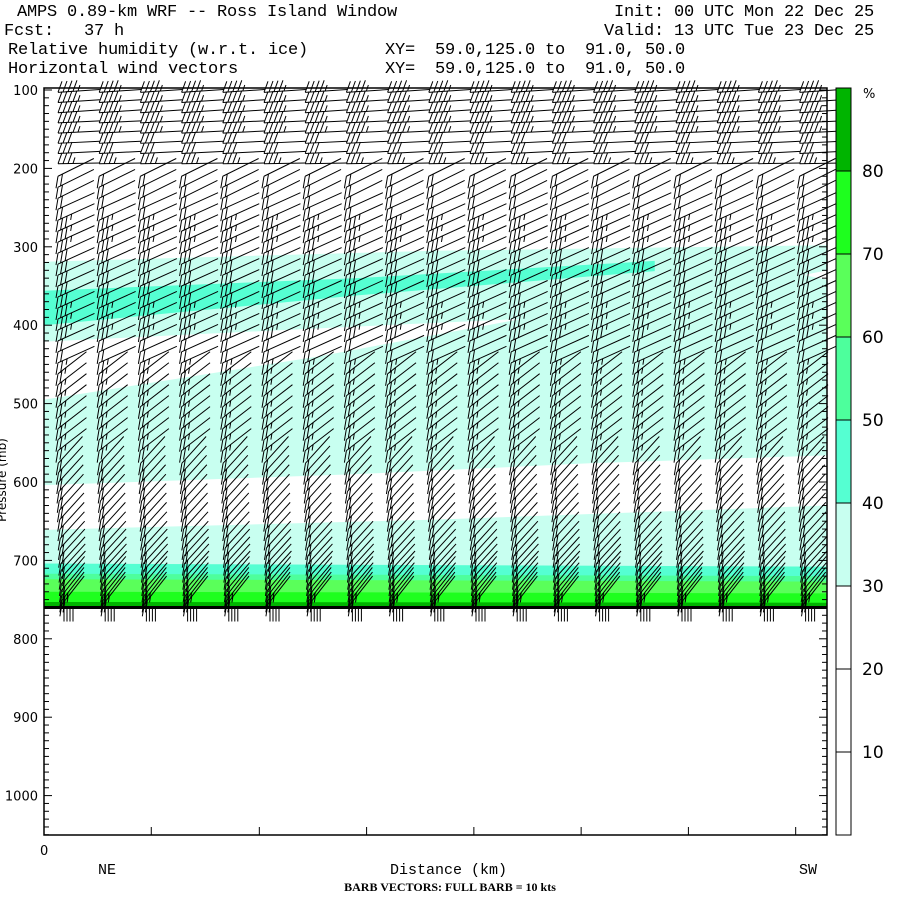 This screenshot has width=900, height=900. What do you see at coordinates (873, 421) in the screenshot?
I see `colorbar-label: 50` at bounding box center [873, 421].